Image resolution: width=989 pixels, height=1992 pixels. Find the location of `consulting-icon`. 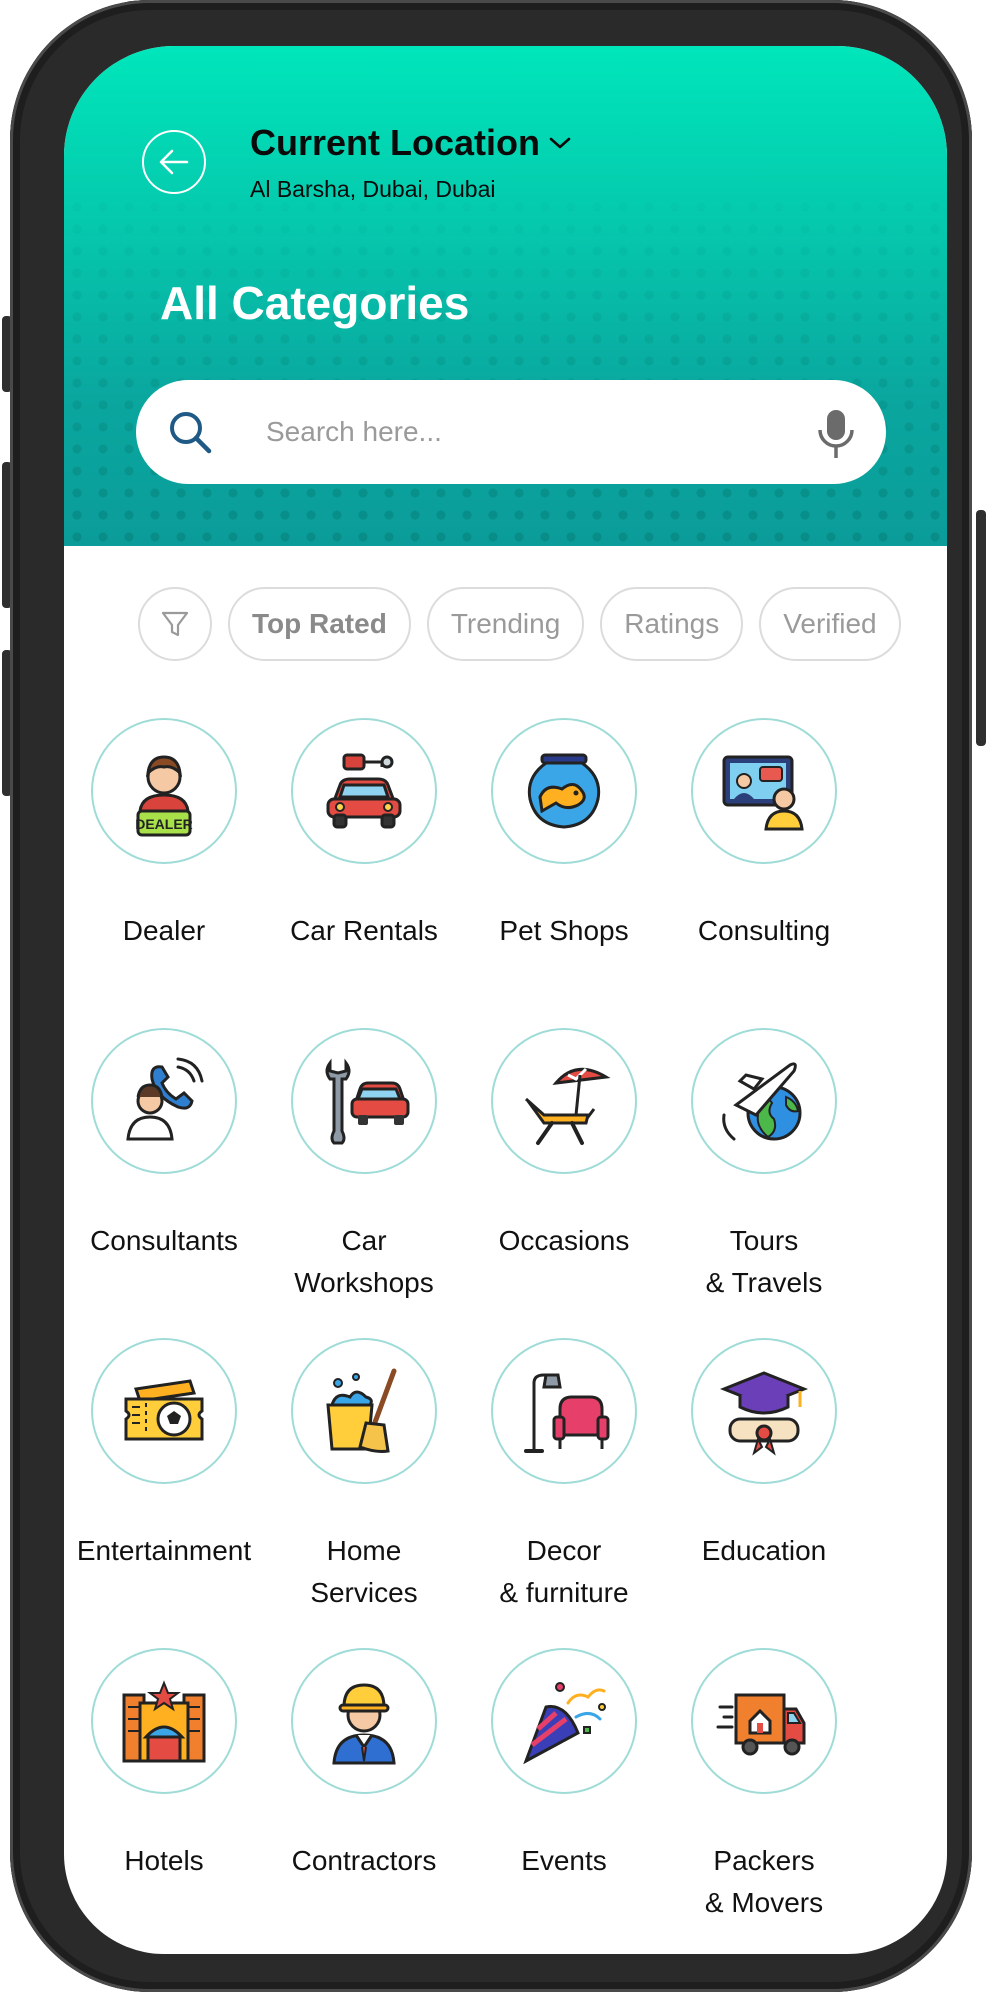

consulting-icon is located at coordinates (763, 793).